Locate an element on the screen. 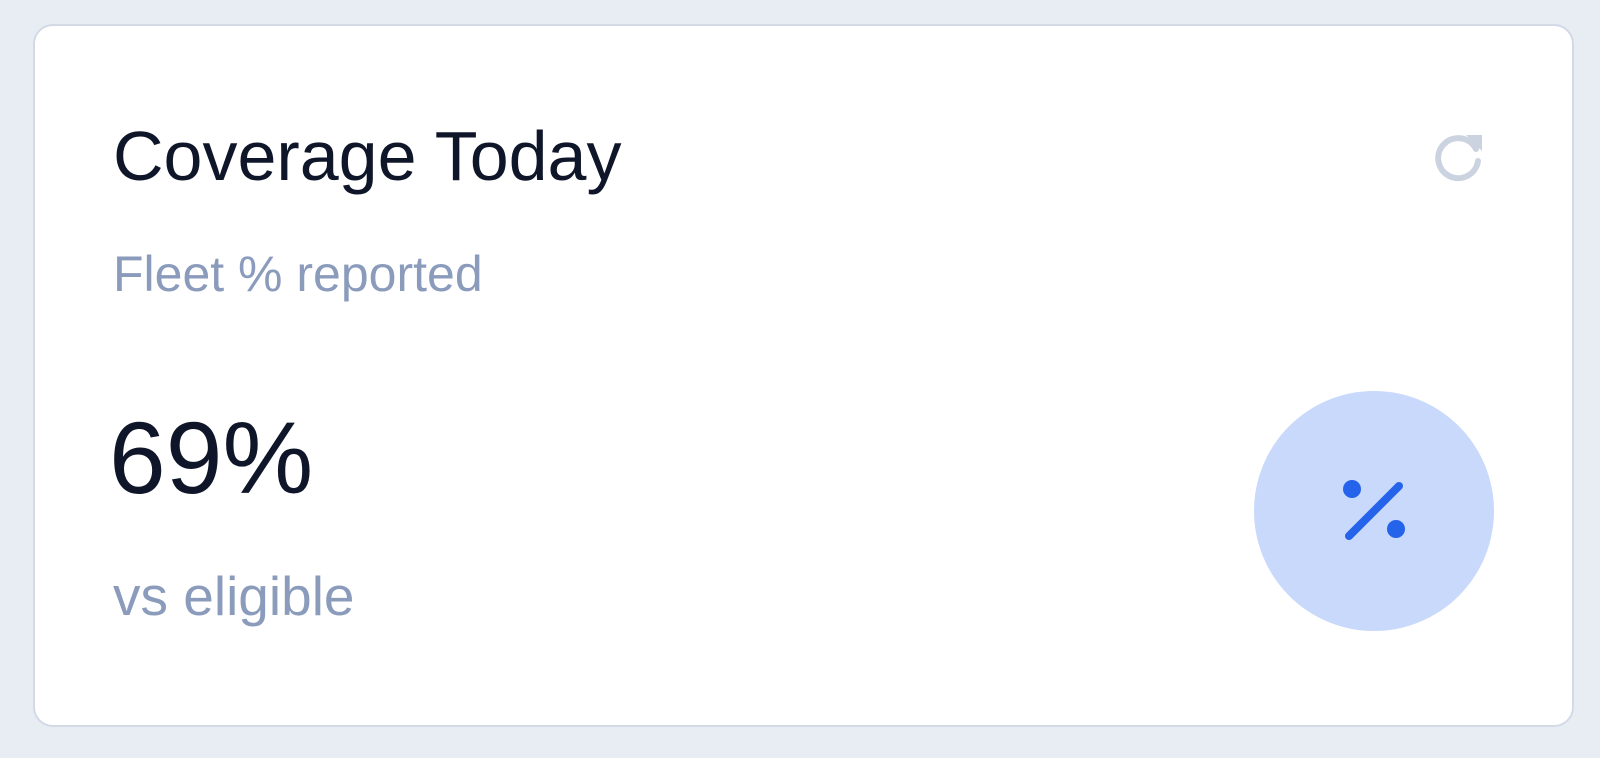 This screenshot has height=758, width=1600. coverage-value: 69% is located at coordinates (211, 458).